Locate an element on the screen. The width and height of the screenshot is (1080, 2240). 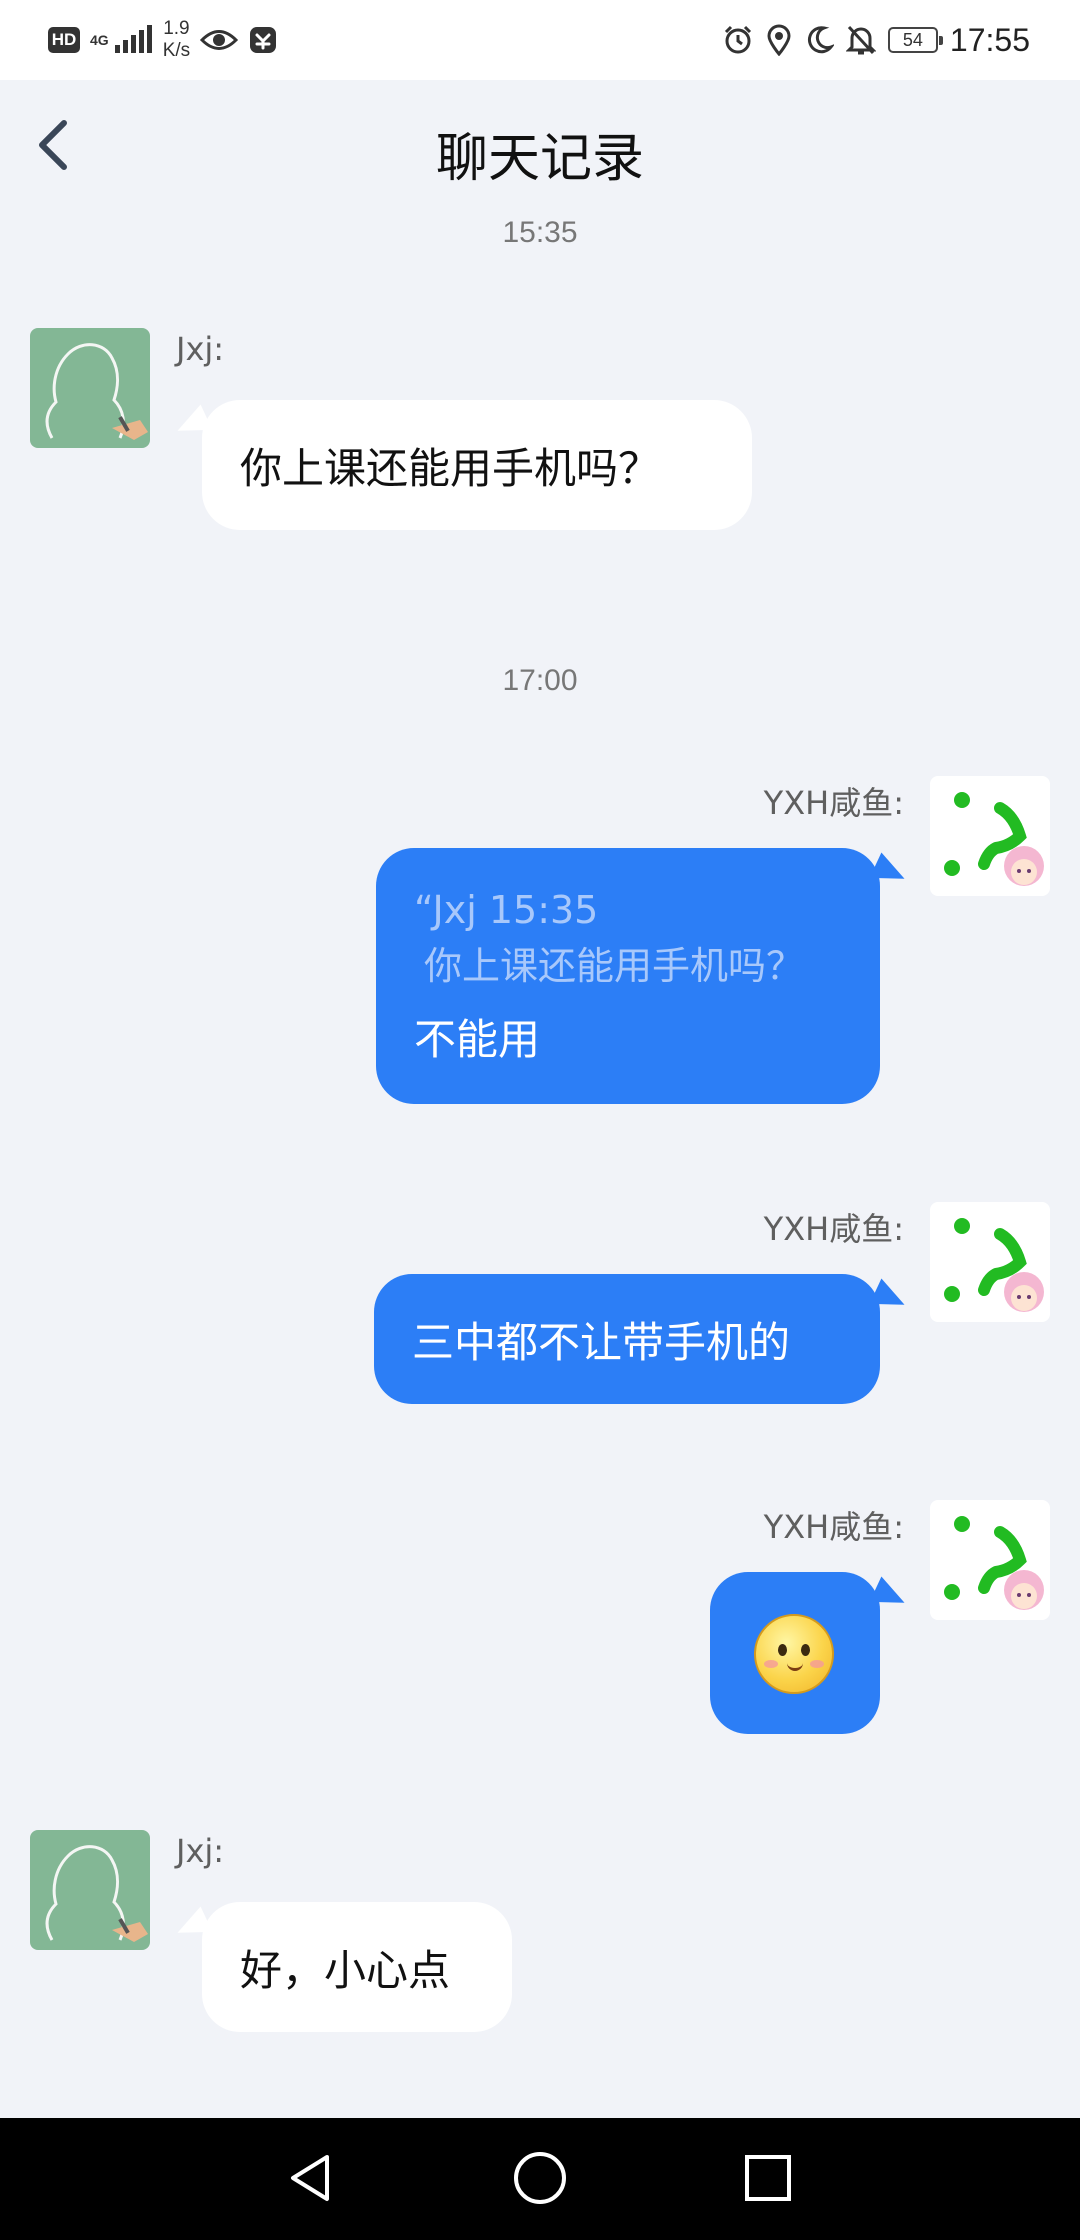
message-bubble is located at coordinates (795, 1653).